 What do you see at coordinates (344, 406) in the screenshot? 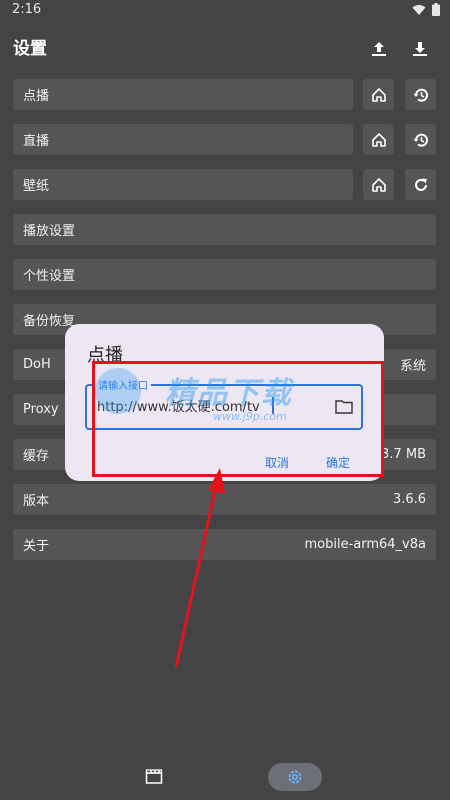
I see `folder-icon` at bounding box center [344, 406].